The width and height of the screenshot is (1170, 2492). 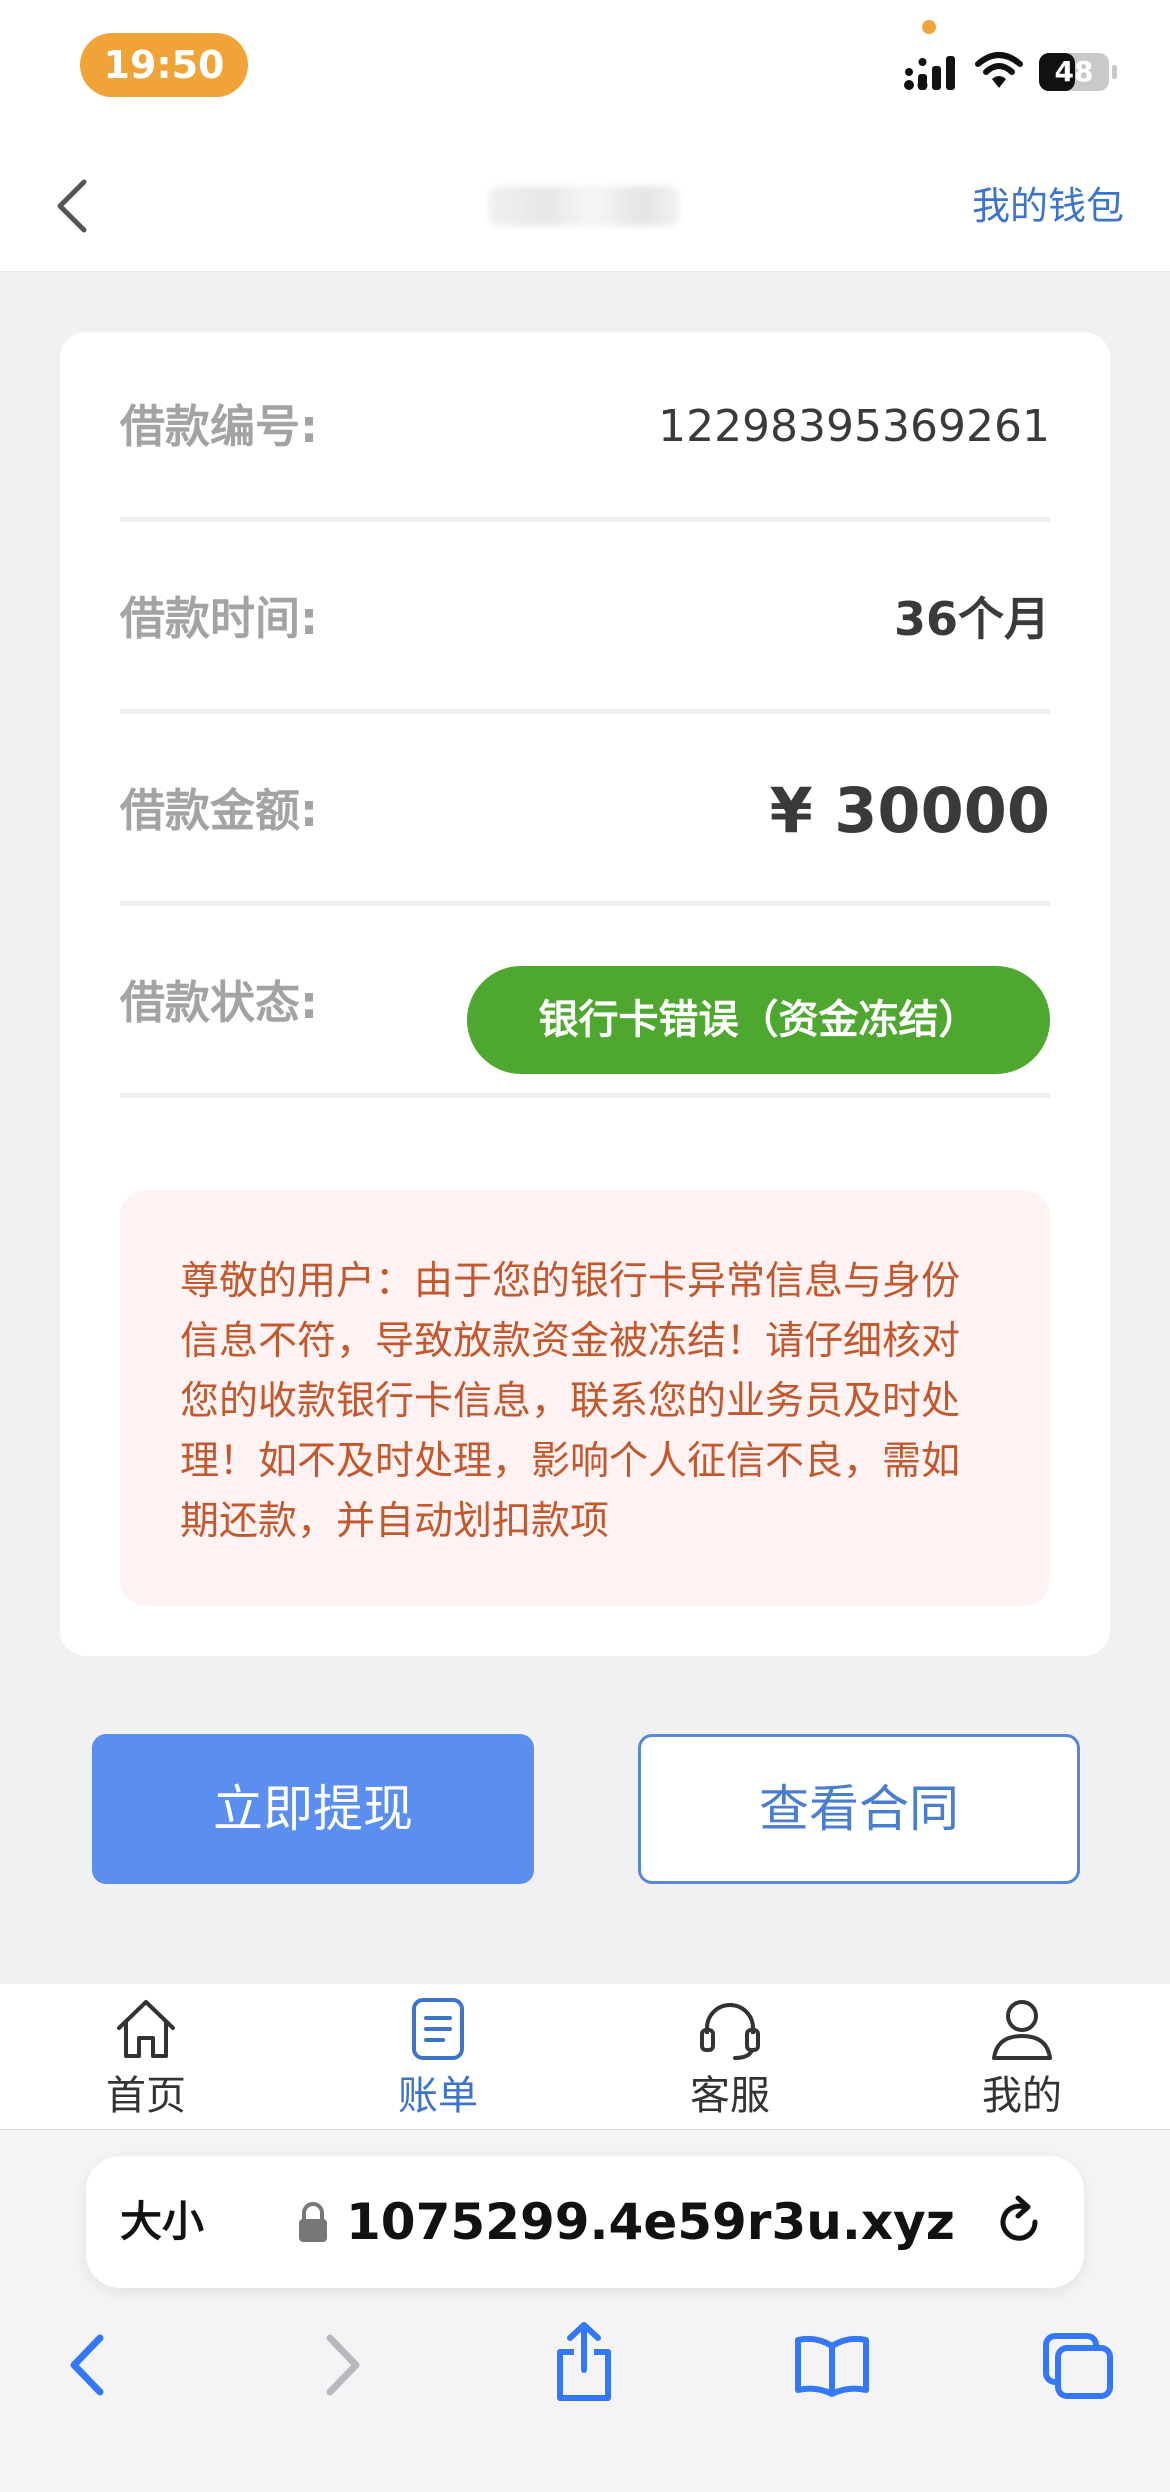 What do you see at coordinates (219, 1002) in the screenshot?
I see `loan-status-label: 借款状态:` at bounding box center [219, 1002].